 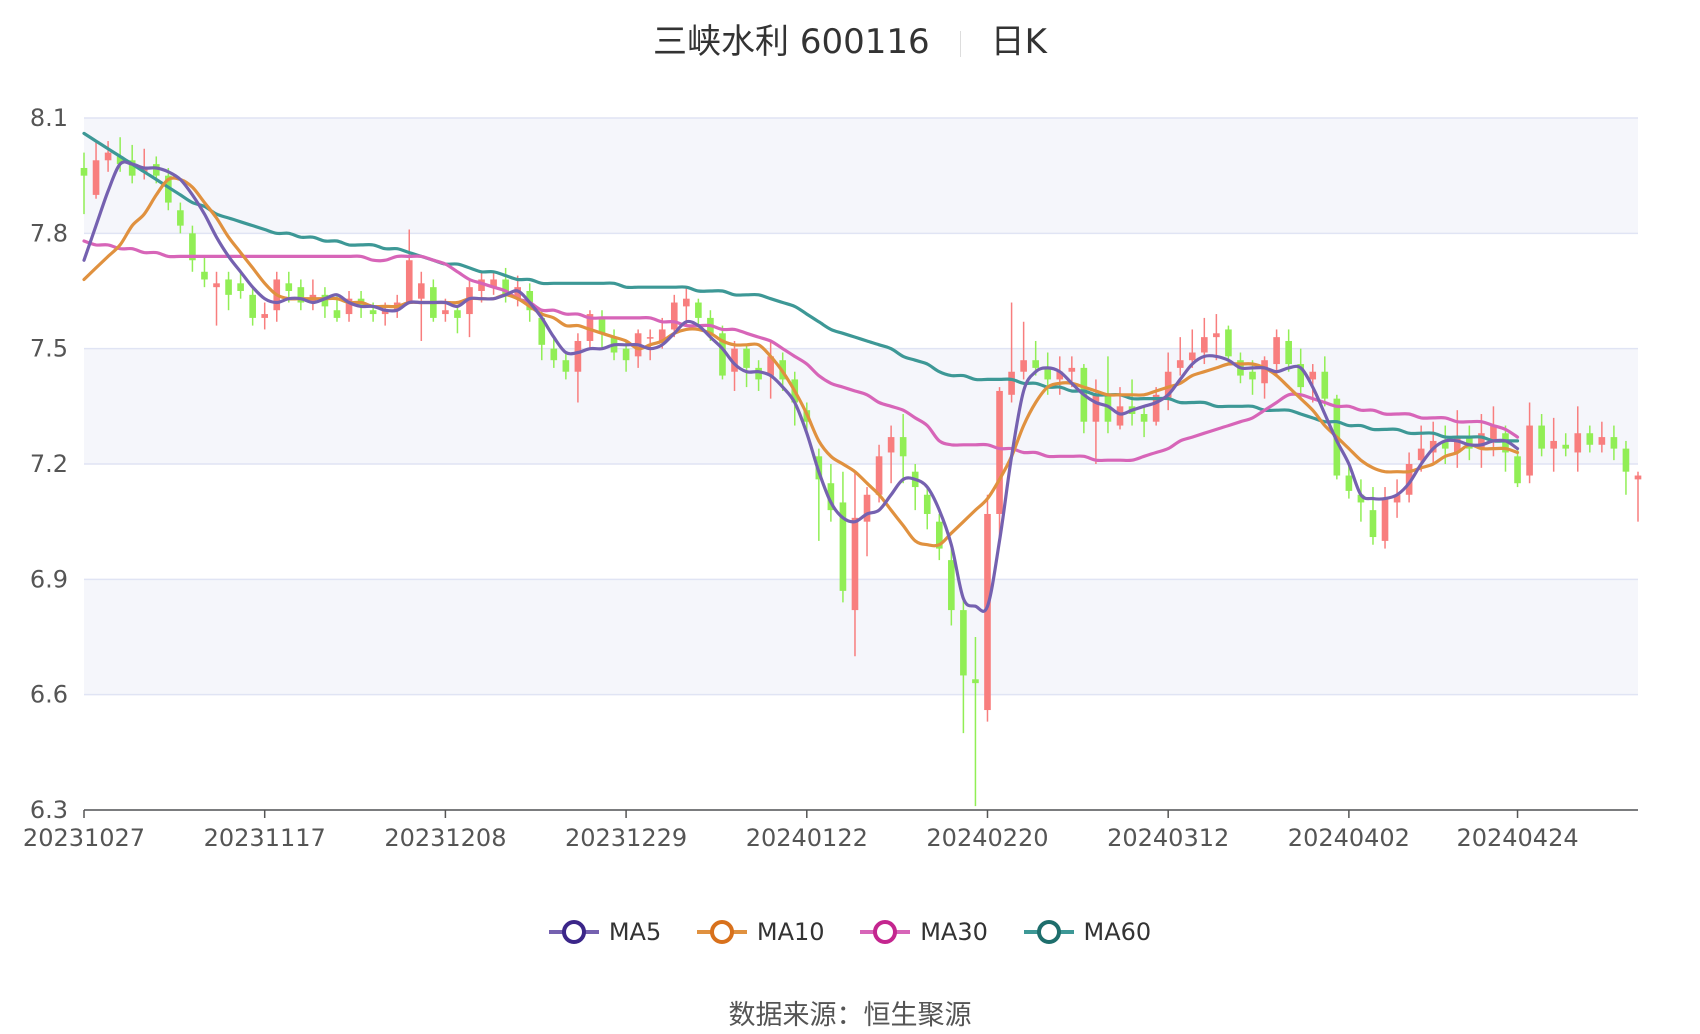 I want to click on x-tick-label: 20231027, so click(x=84, y=838).